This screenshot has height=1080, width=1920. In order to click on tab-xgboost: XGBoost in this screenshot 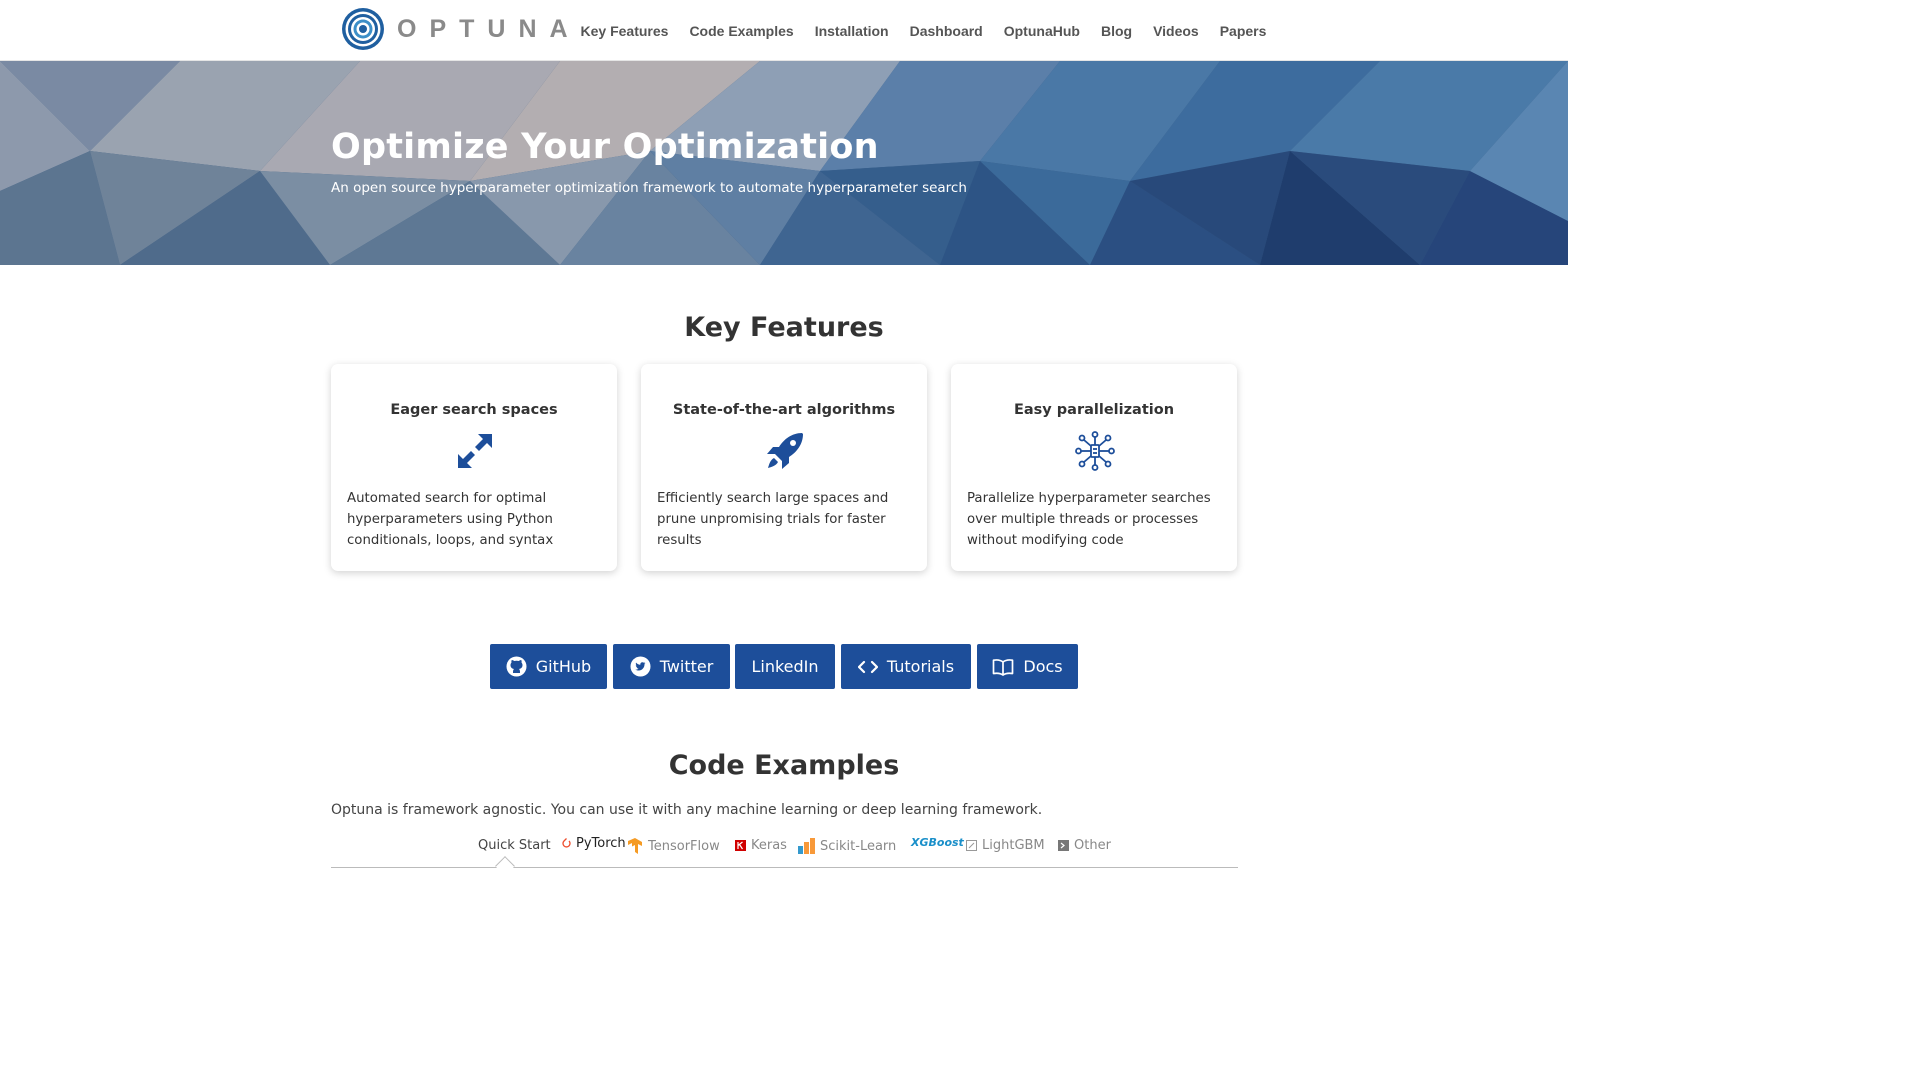, I will do `click(937, 842)`.